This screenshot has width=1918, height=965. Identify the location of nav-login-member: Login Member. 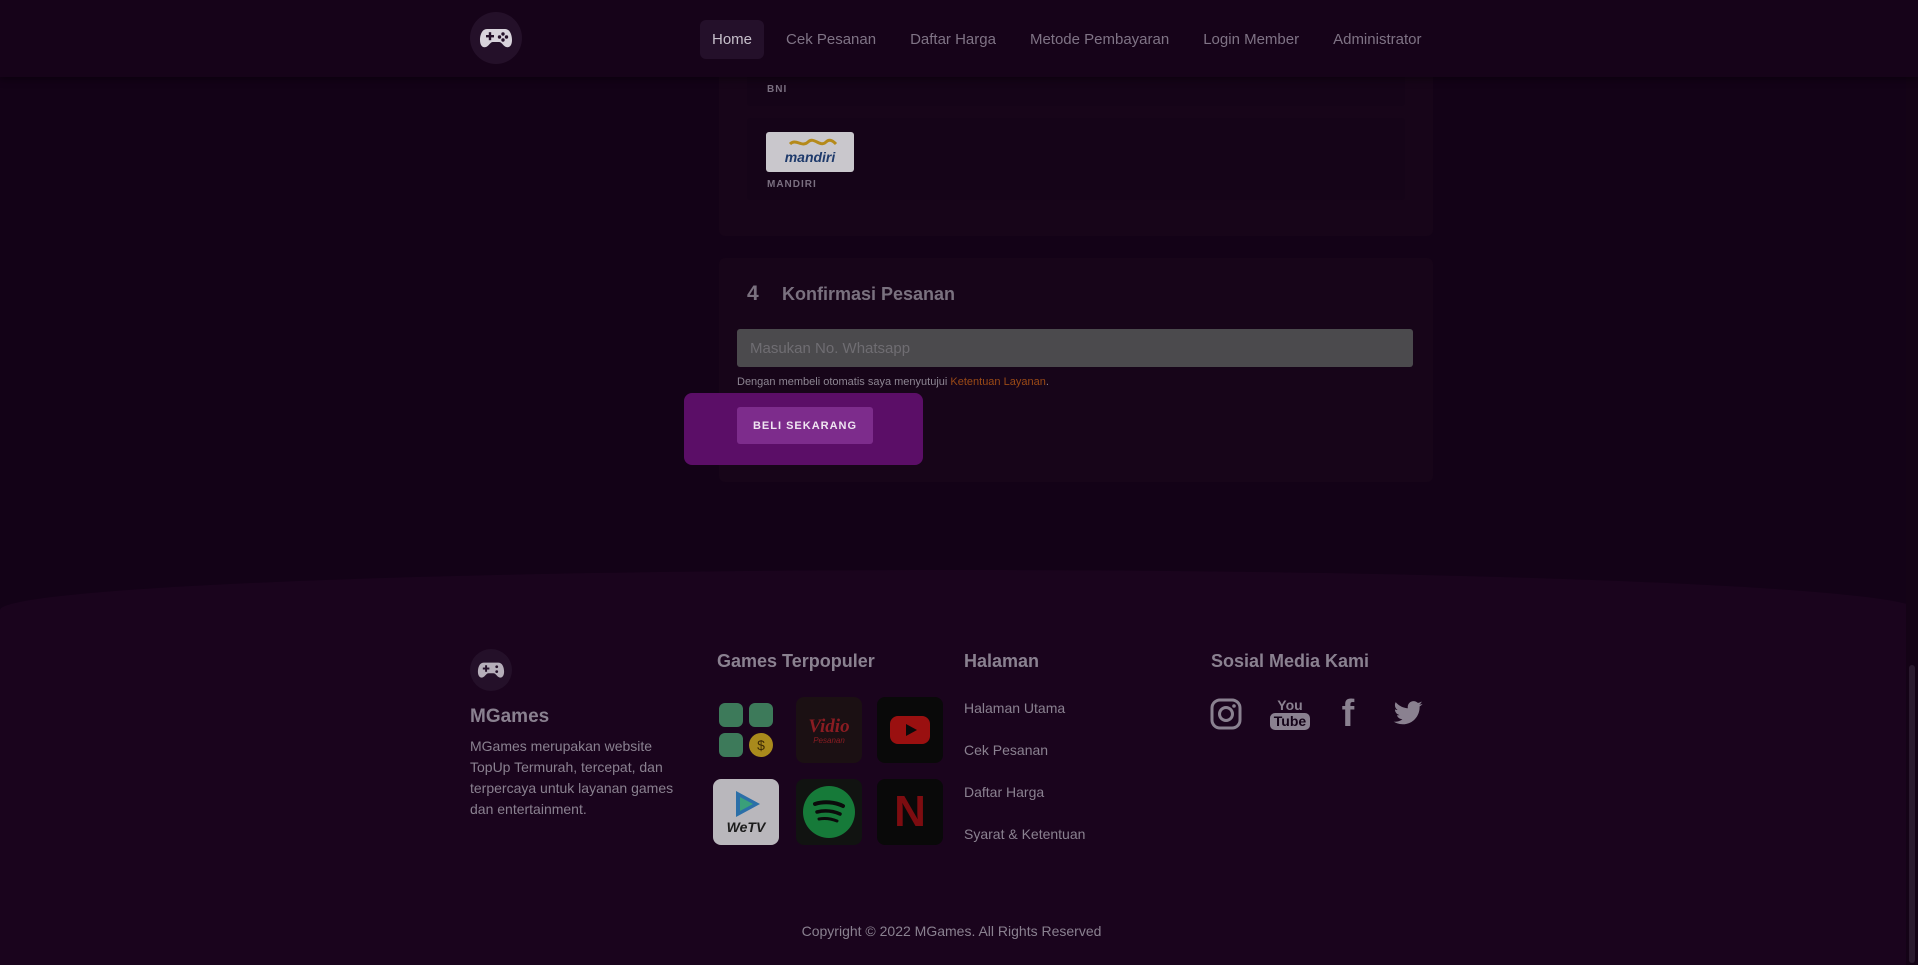
(1251, 39).